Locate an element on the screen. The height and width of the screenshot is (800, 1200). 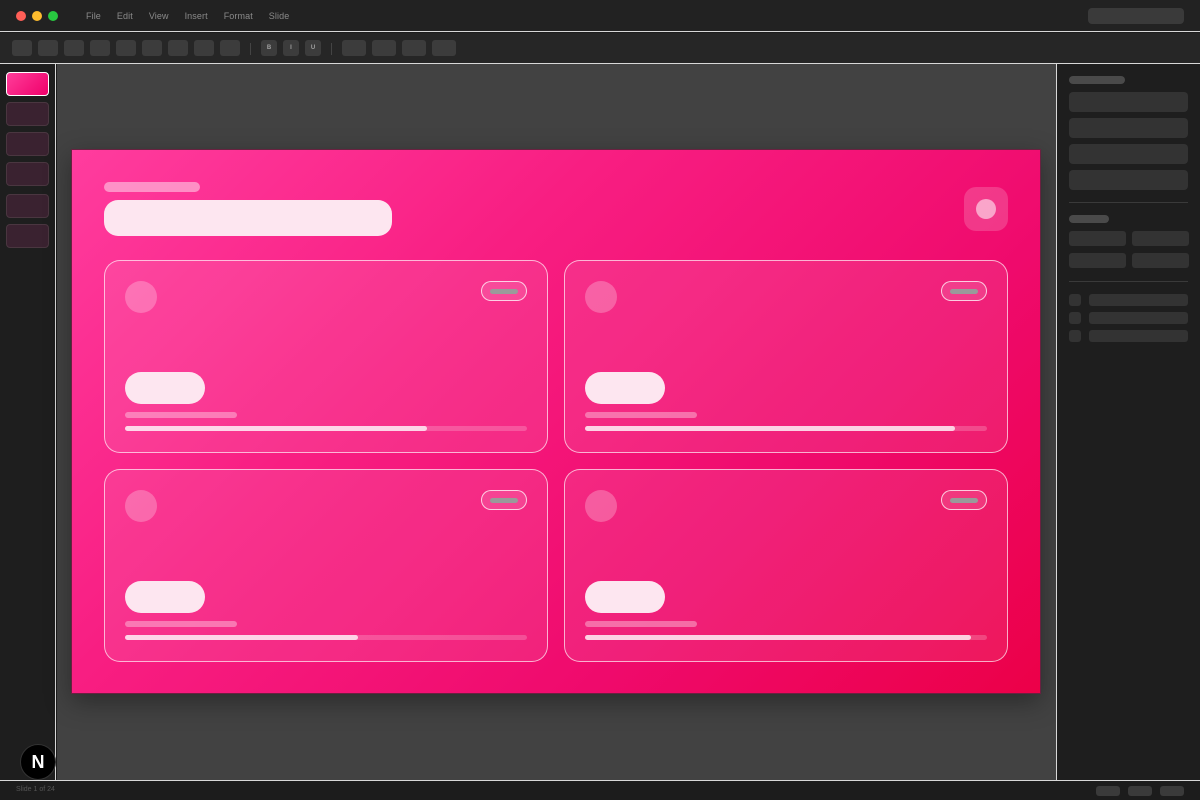
toolbar: B I U is located at coordinates (600, 48).